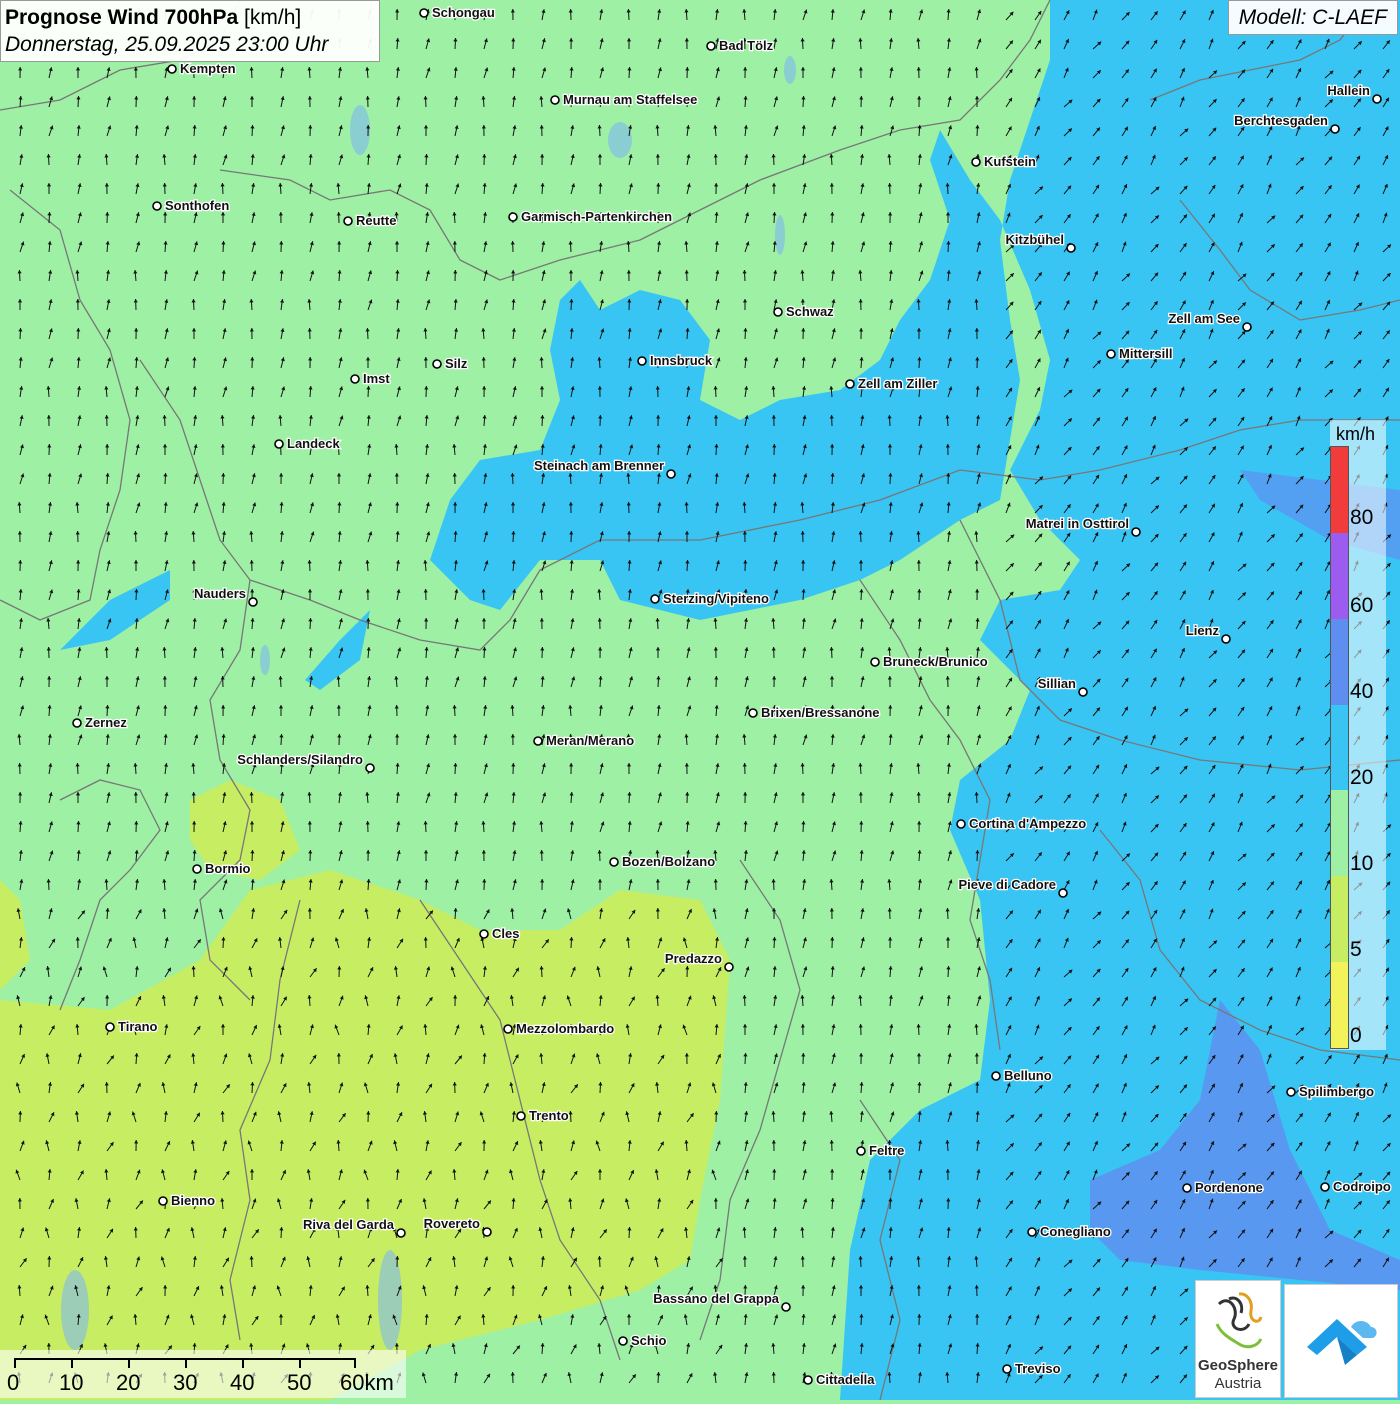  What do you see at coordinates (1356, 950) in the screenshot?
I see `legend-label: 5` at bounding box center [1356, 950].